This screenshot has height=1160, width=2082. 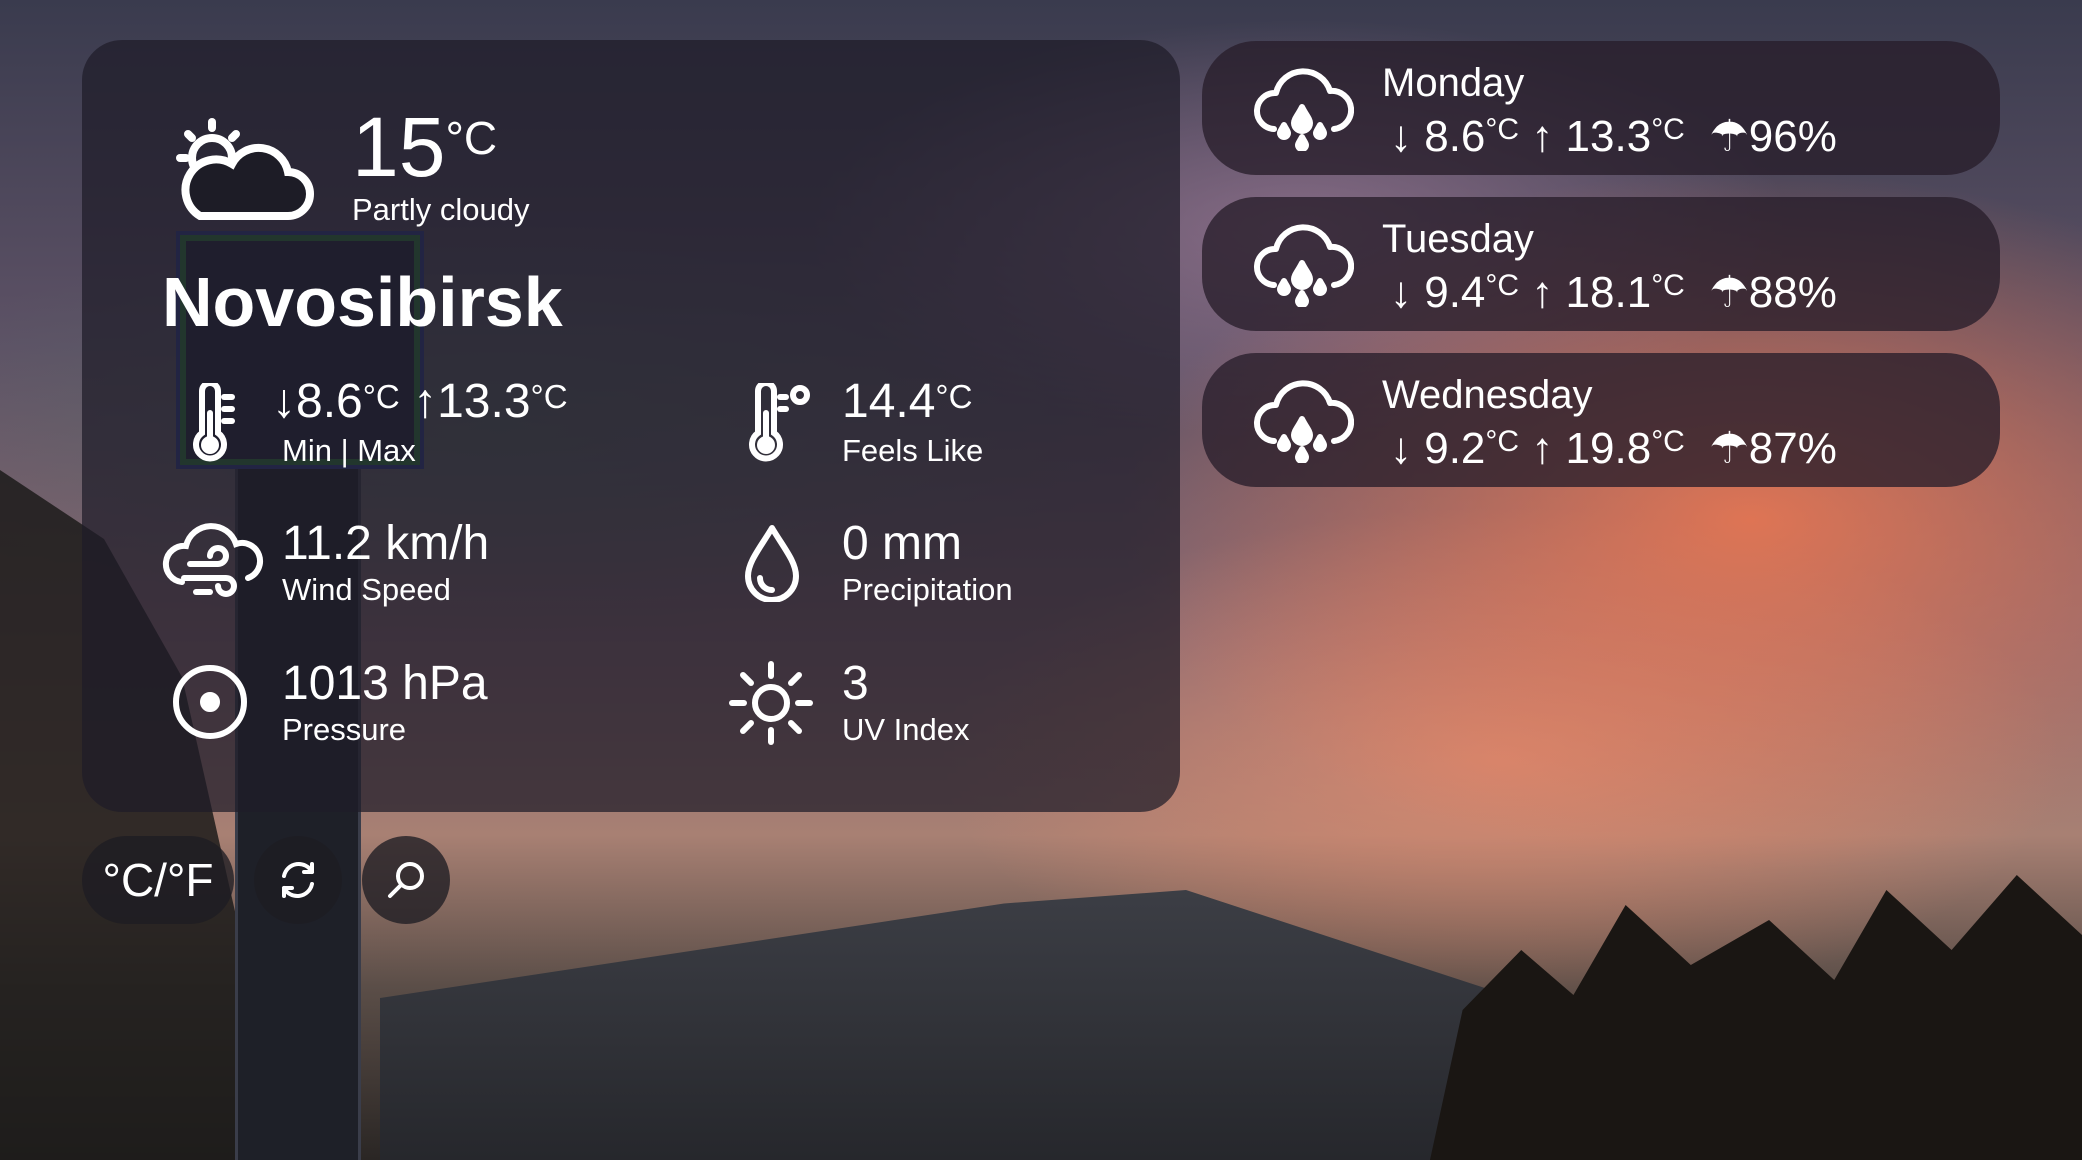 What do you see at coordinates (210, 702) in the screenshot?
I see `pressure-gauge-icon` at bounding box center [210, 702].